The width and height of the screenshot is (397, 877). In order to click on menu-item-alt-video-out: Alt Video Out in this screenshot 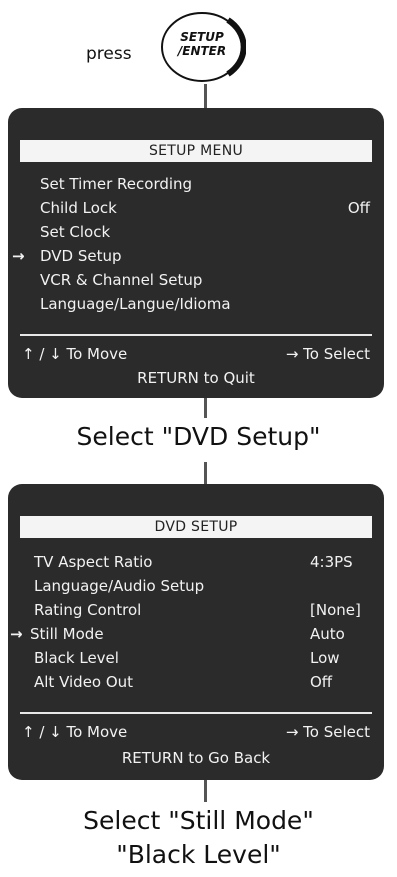, I will do `click(83, 682)`.